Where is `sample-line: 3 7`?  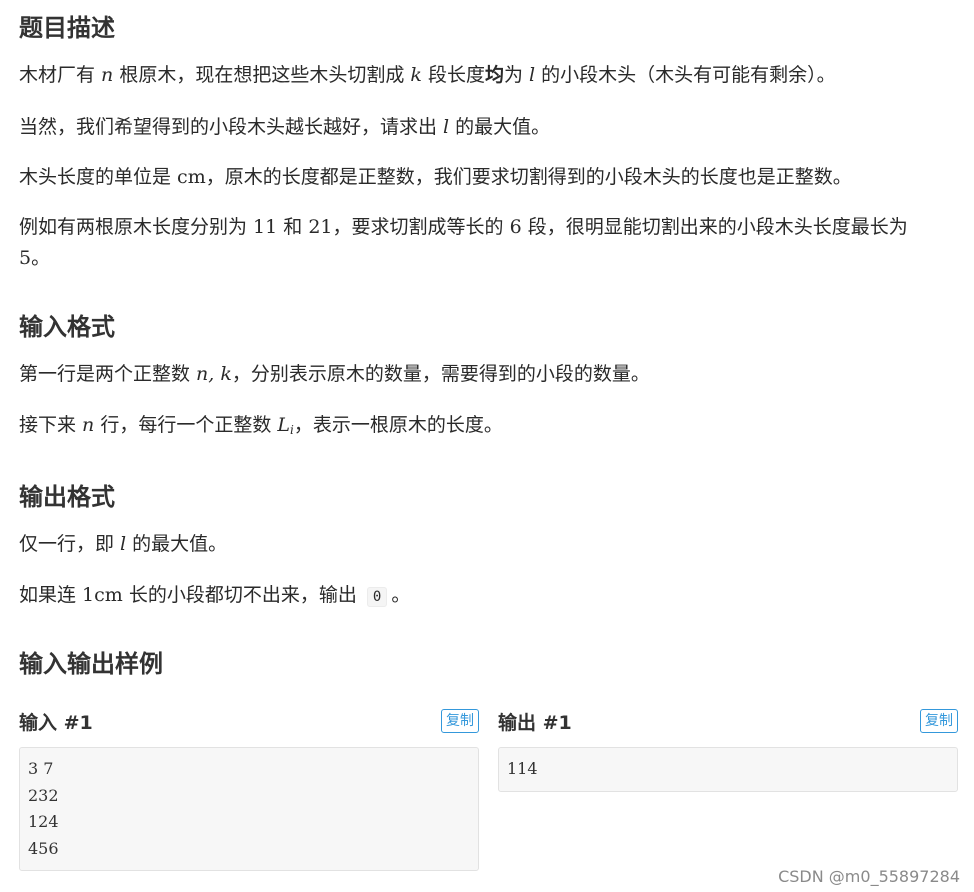 sample-line: 3 7 is located at coordinates (41, 768).